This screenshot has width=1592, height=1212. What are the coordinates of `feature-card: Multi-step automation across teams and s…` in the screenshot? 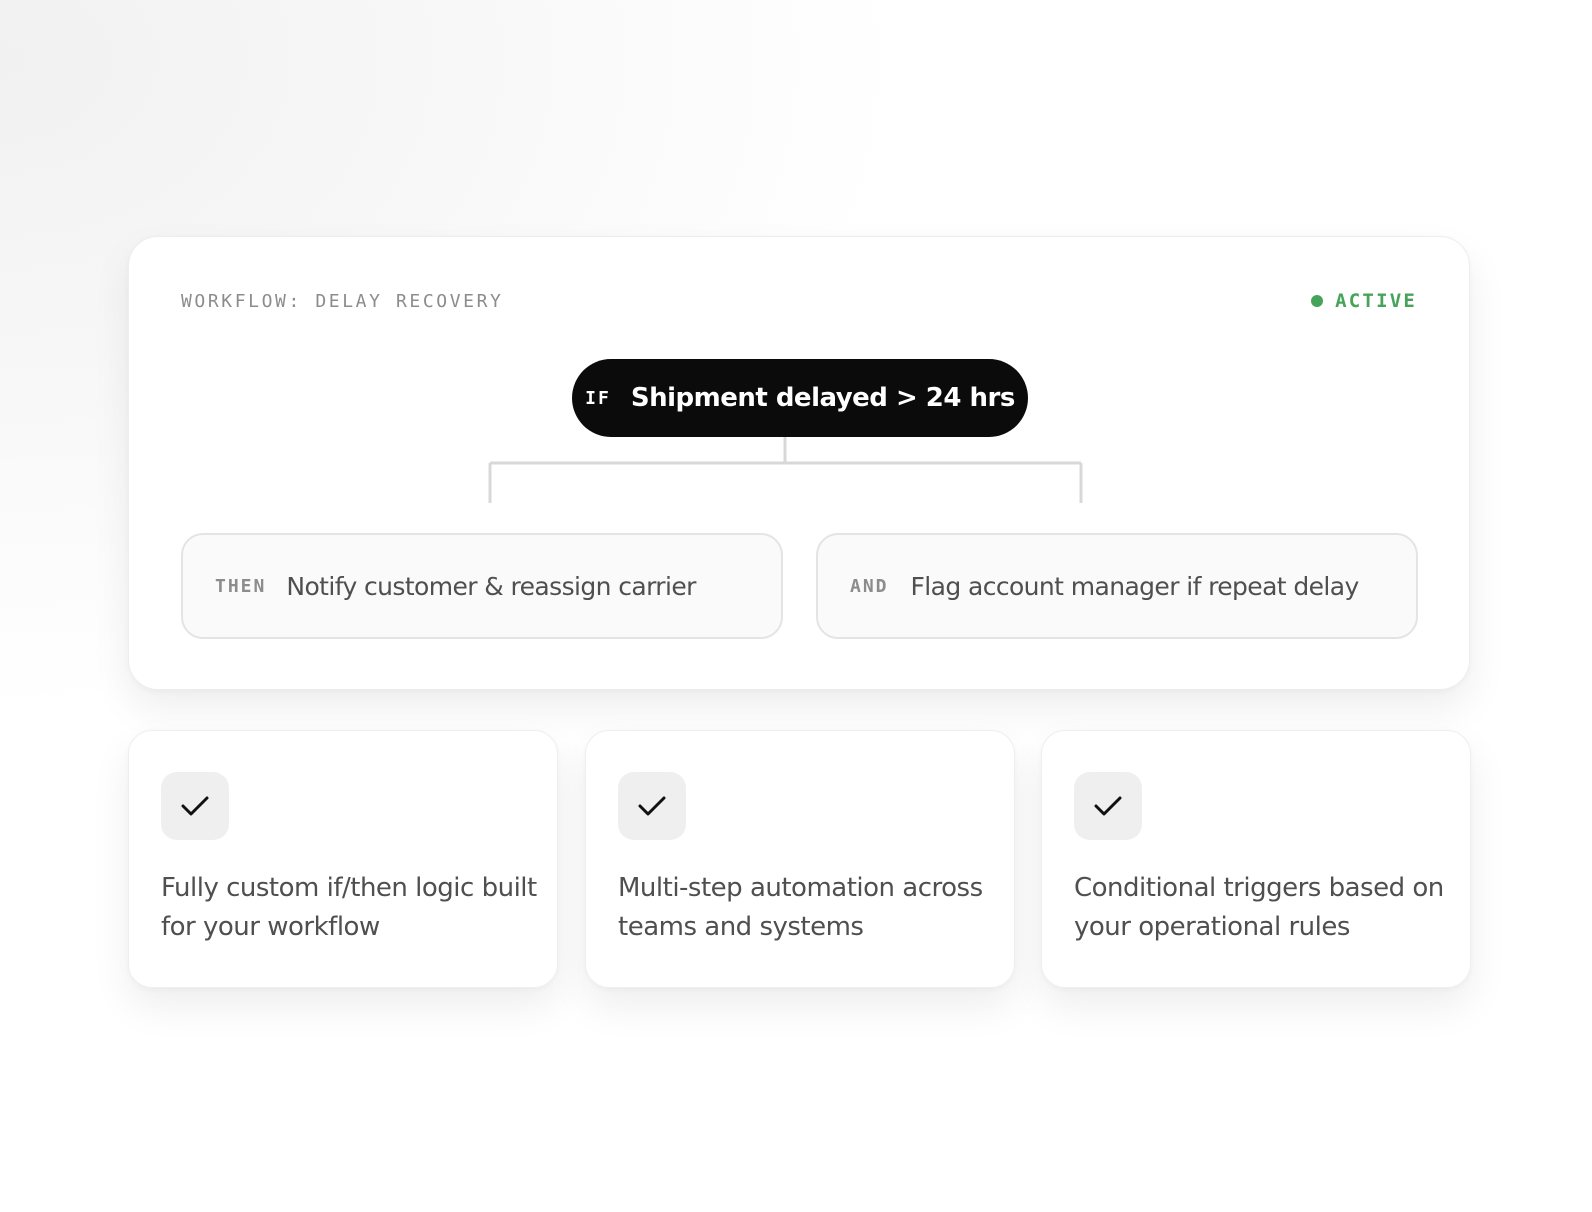 It's located at (800, 859).